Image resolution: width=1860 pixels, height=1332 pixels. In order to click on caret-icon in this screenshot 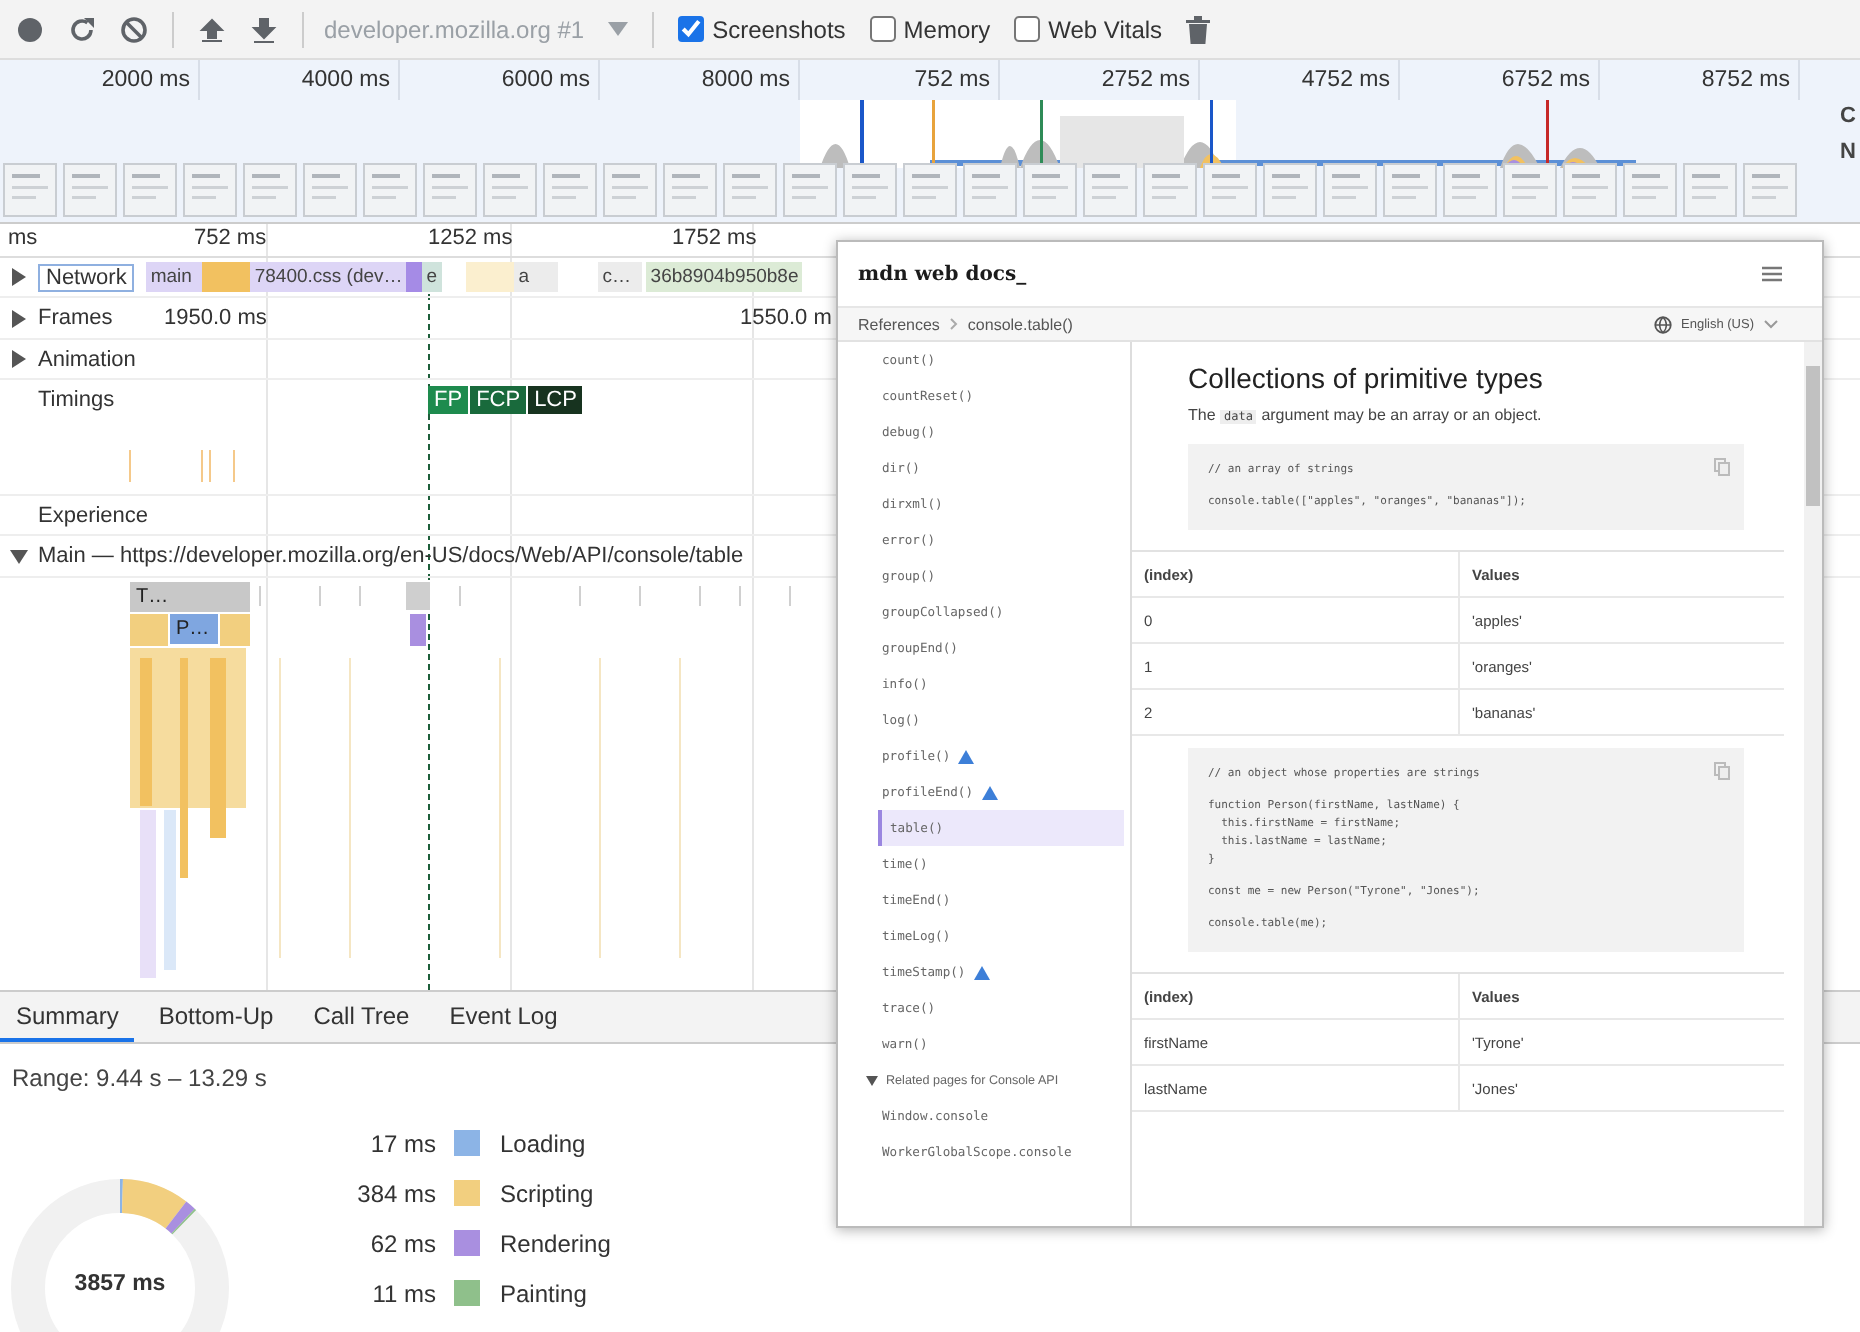, I will do `click(618, 29)`.